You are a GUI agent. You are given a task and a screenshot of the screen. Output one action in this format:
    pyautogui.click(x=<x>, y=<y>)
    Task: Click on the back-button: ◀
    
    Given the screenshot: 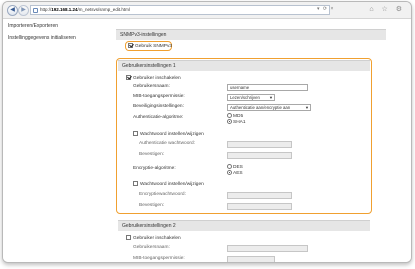 What is the action you would take?
    pyautogui.click(x=12, y=10)
    